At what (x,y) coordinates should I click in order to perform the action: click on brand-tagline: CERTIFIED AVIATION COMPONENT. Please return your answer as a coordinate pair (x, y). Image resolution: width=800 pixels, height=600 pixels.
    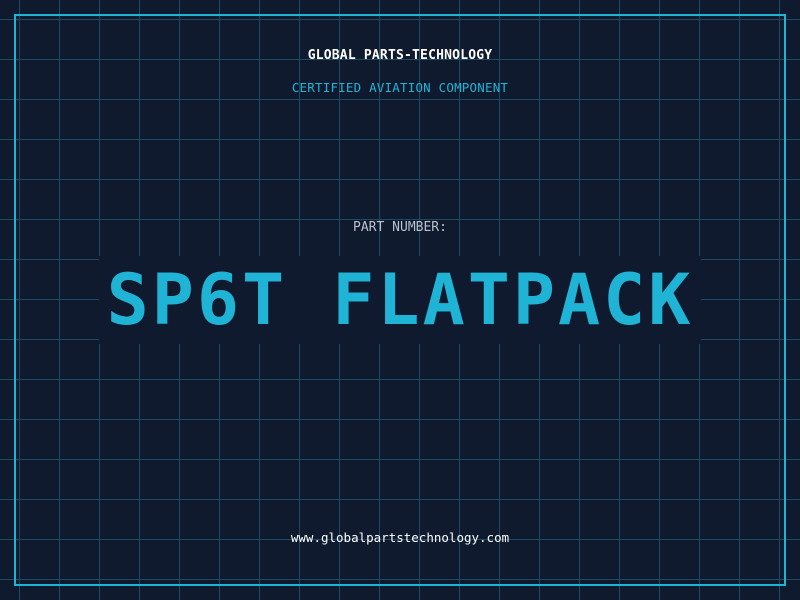
    Looking at the image, I should click on (400, 87).